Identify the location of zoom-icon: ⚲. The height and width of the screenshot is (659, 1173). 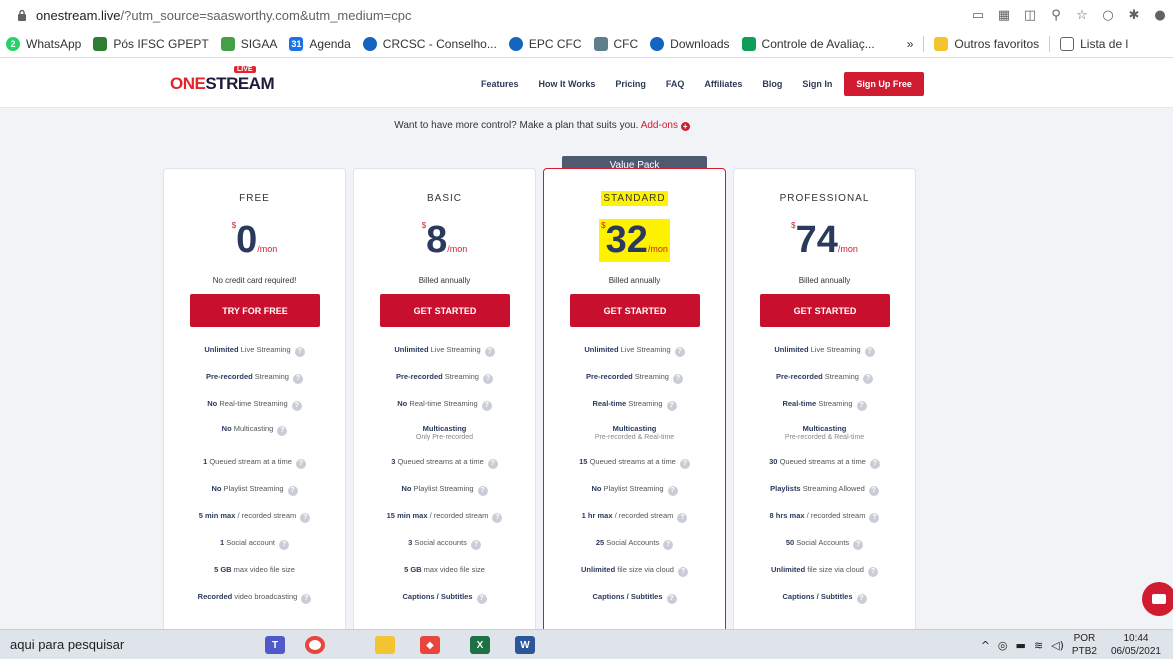
(1056, 15).